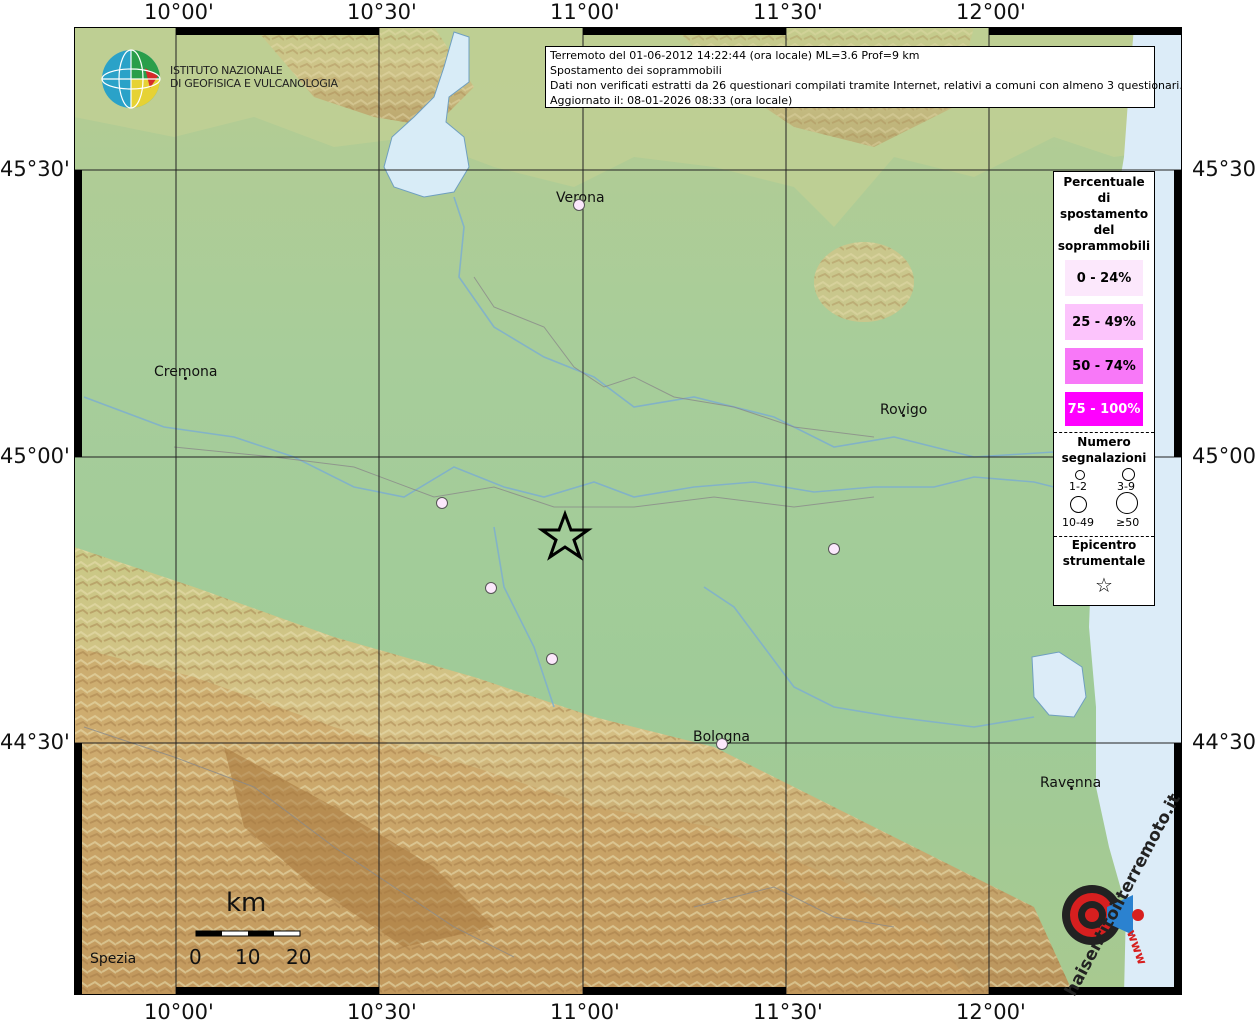 This screenshot has width=1256, height=1024. I want to click on legend-separator, so click(1104, 432).